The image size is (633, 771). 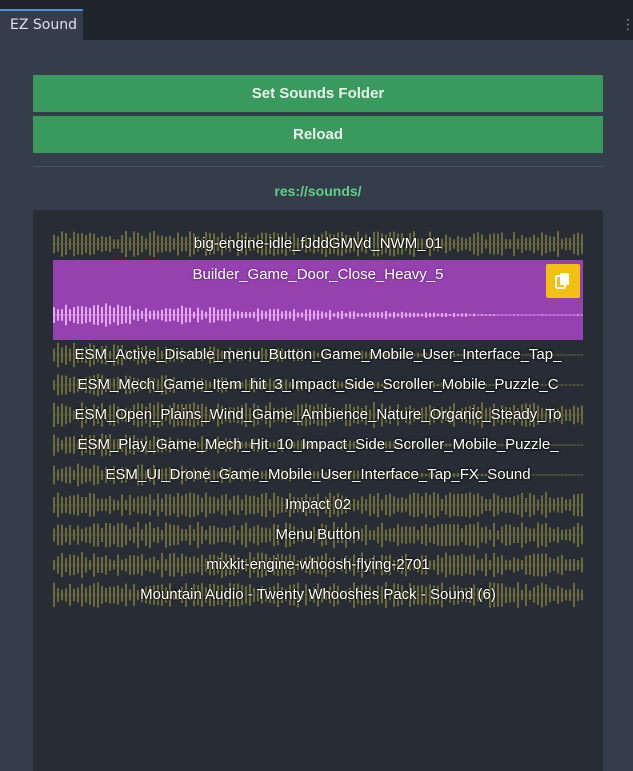 I want to click on kebab-menu-icon: ⋮, so click(x=627, y=25).